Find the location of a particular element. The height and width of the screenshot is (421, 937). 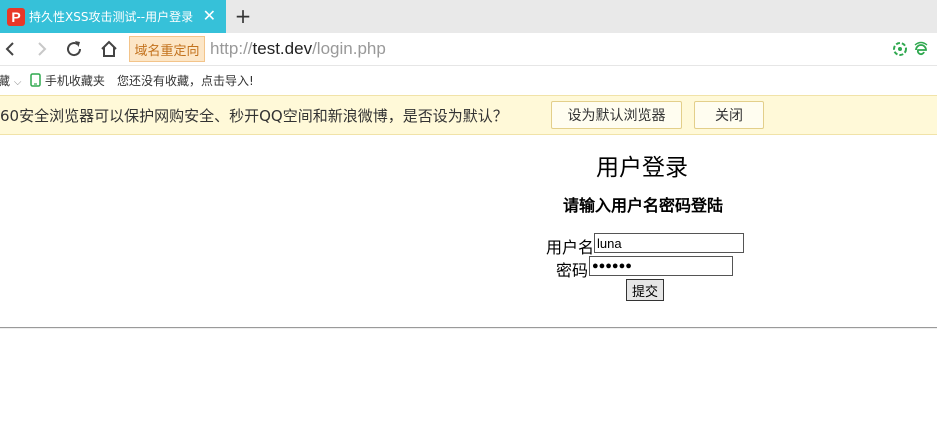

back-arrow-icon is located at coordinates (9, 49).